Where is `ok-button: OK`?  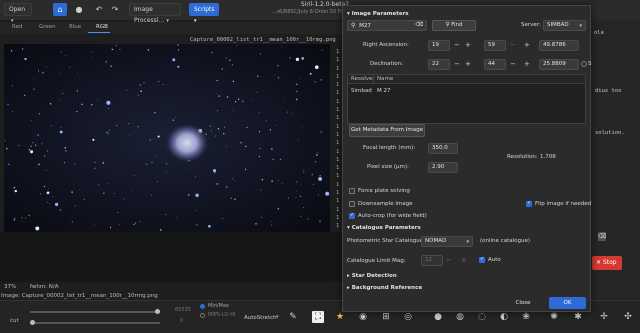
ok-button: OK is located at coordinates (567, 303).